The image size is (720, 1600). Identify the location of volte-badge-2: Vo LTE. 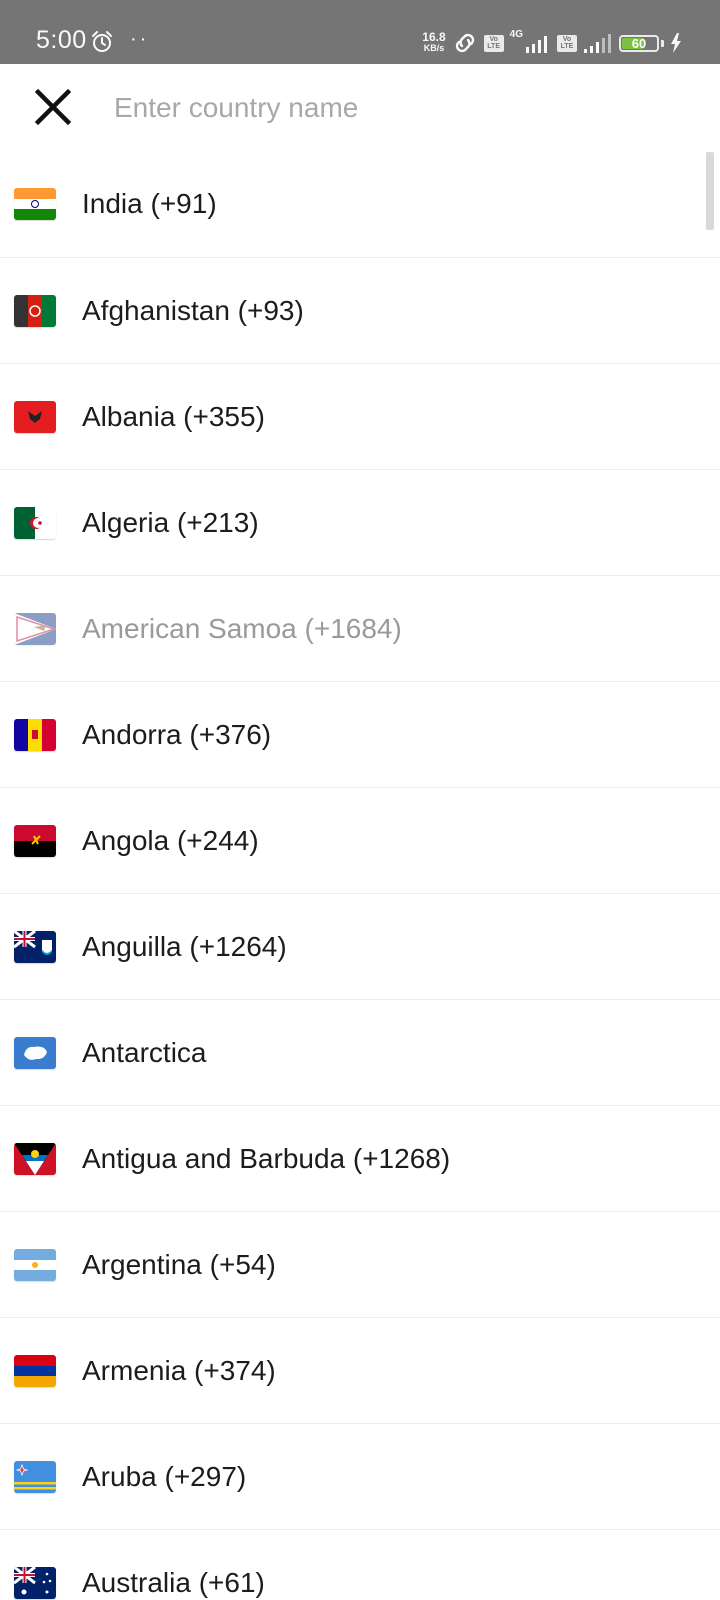
(567, 43).